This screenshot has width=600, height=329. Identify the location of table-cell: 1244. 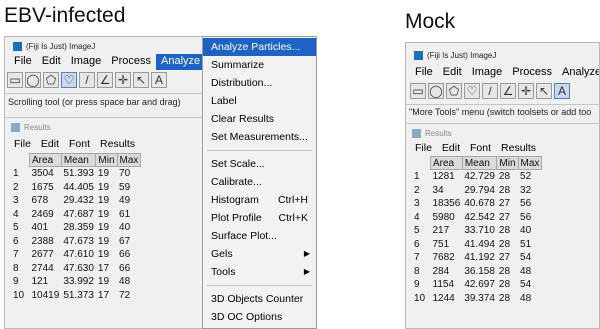
(443, 298).